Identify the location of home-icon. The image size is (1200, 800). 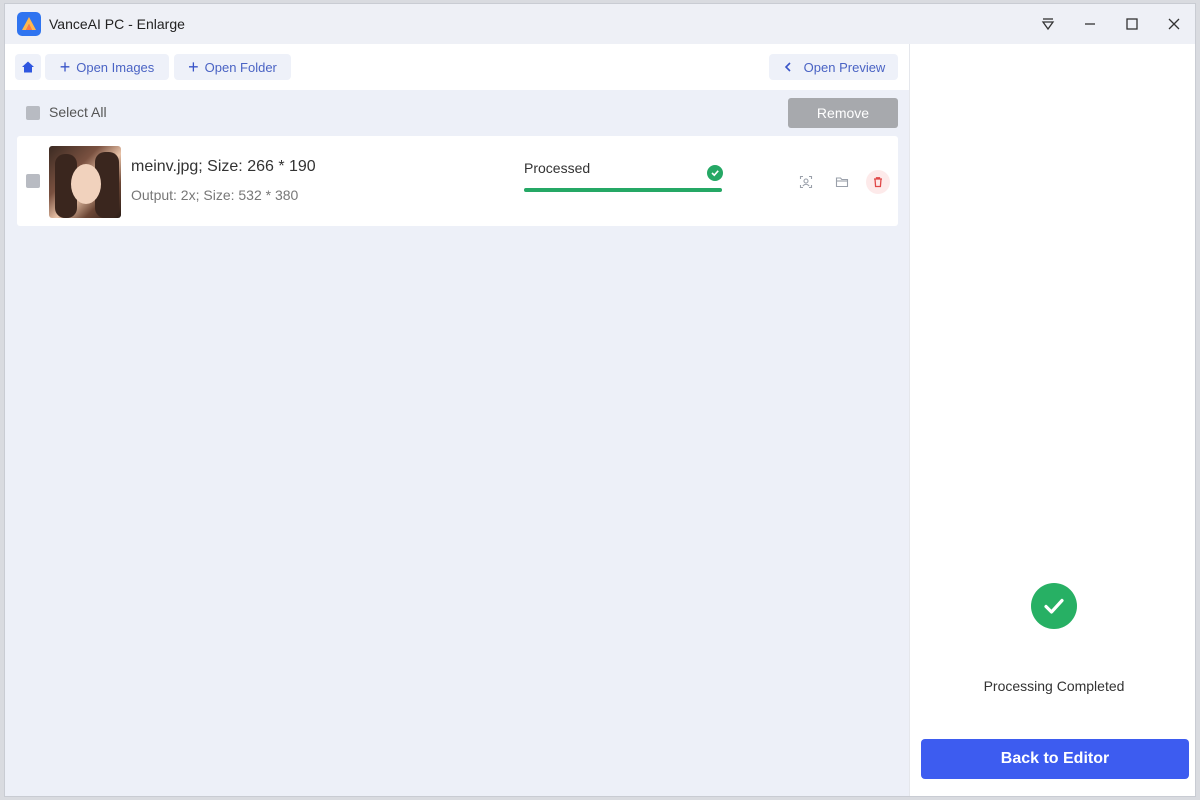
(28, 67).